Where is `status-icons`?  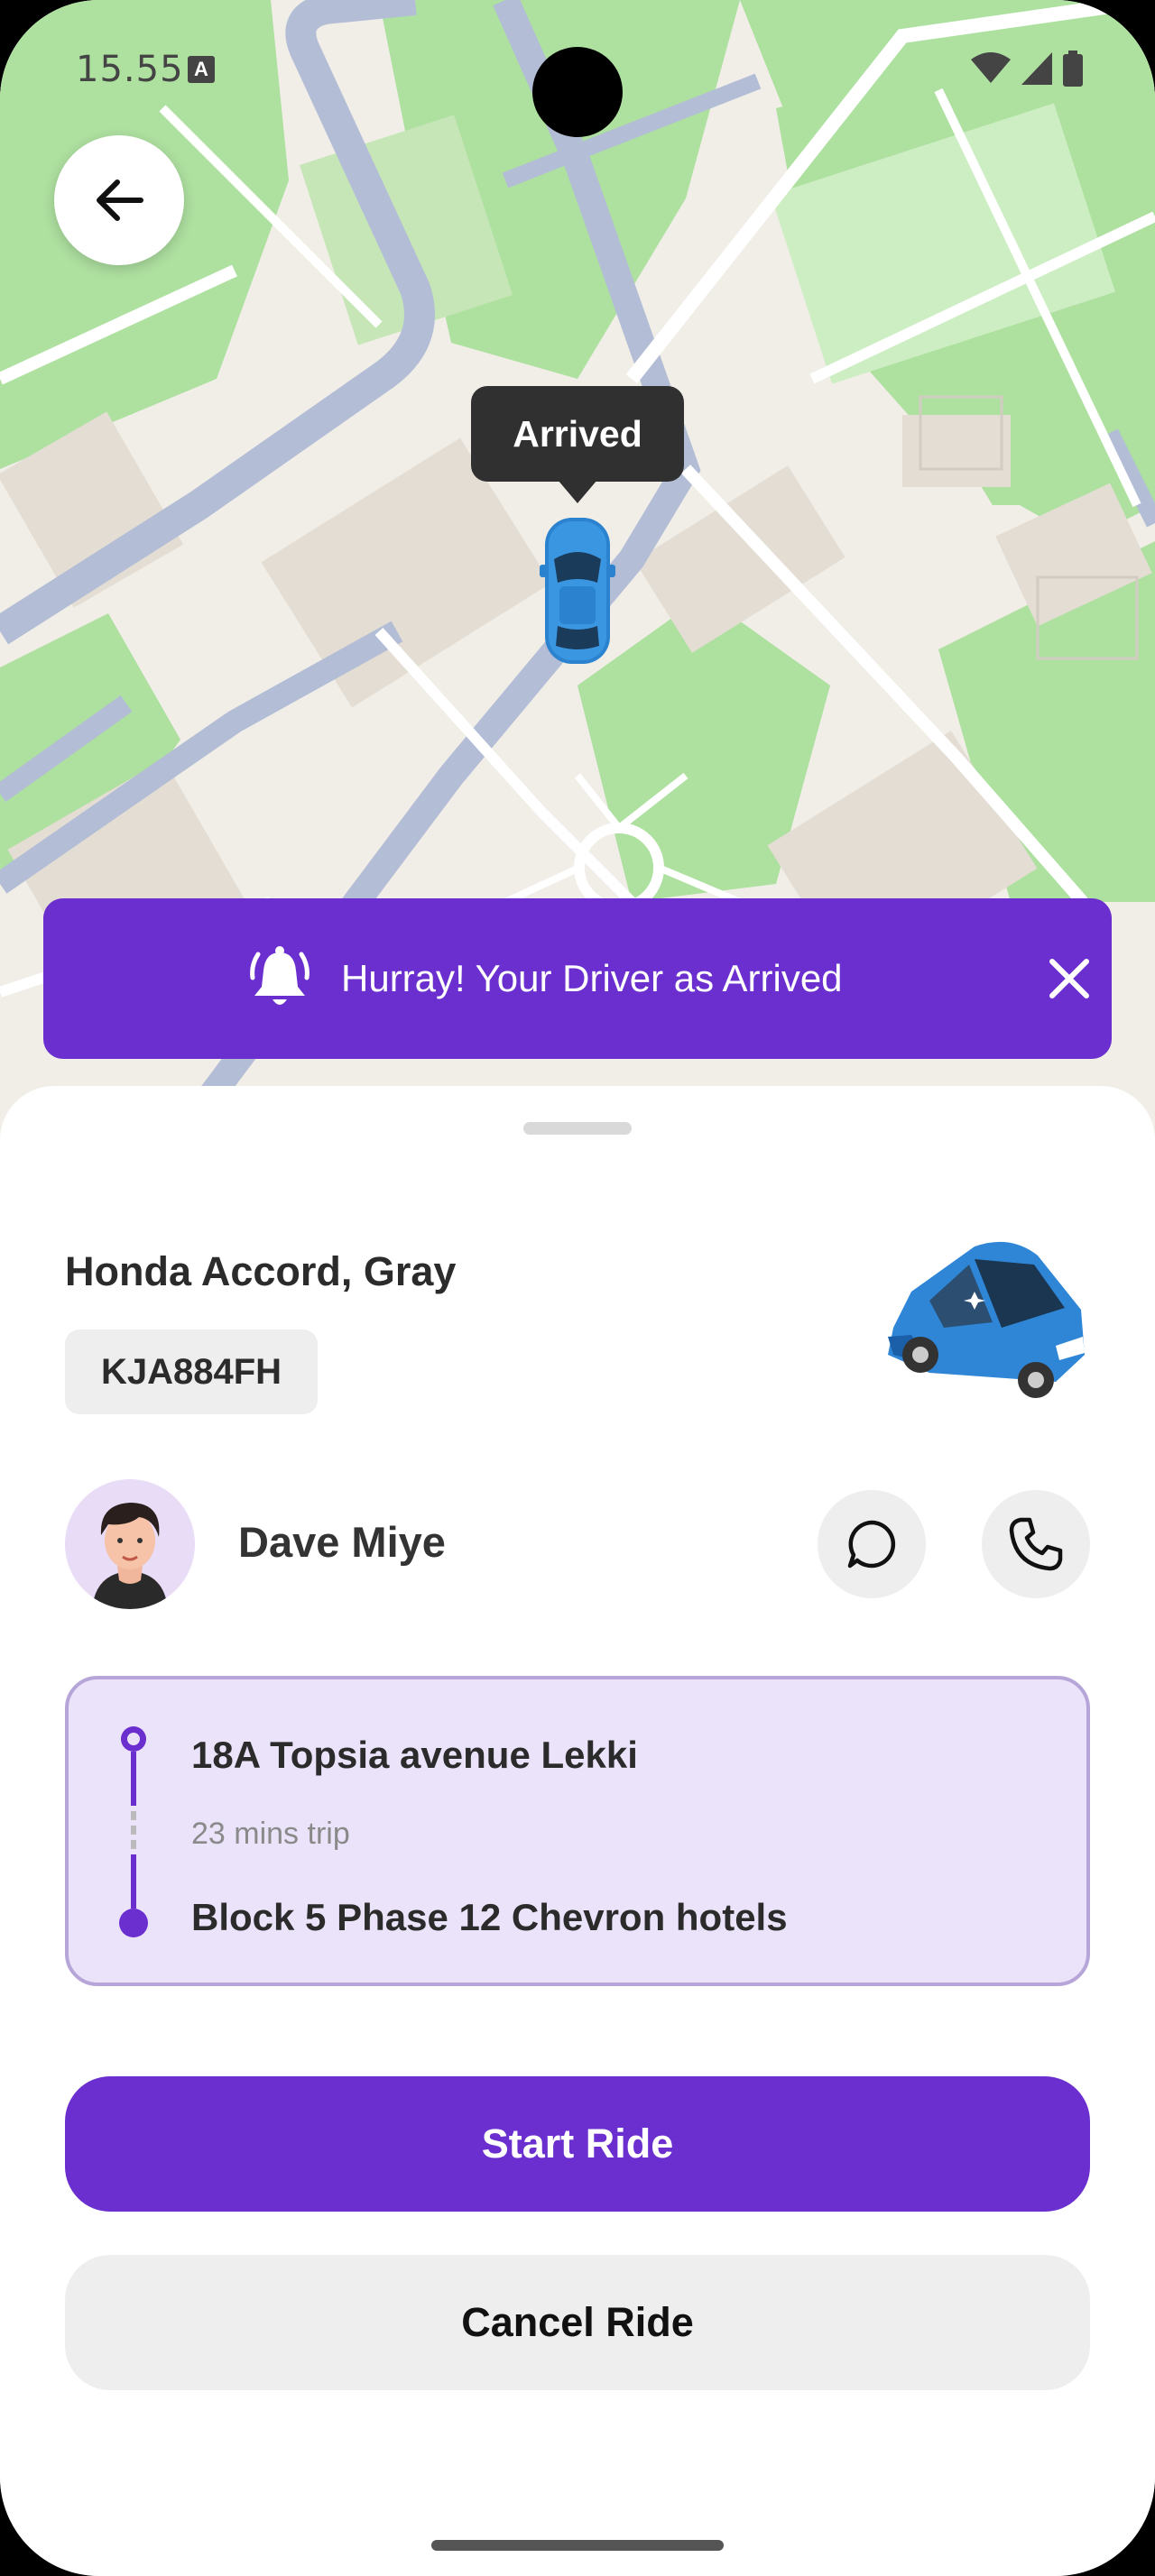
status-icons is located at coordinates (1027, 69).